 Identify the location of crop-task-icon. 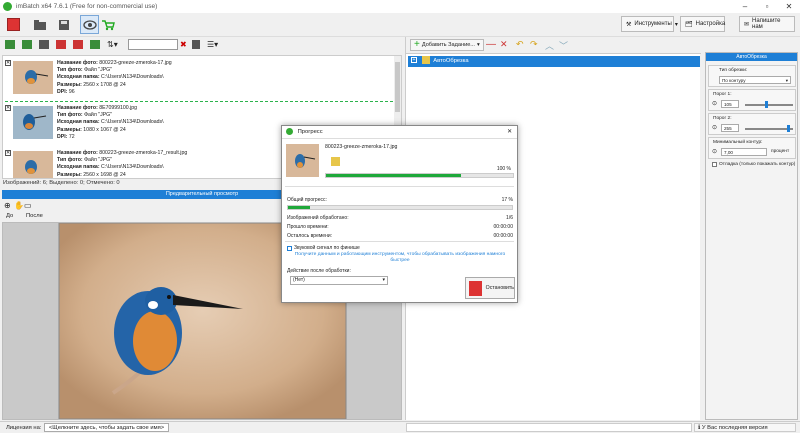
(425, 60).